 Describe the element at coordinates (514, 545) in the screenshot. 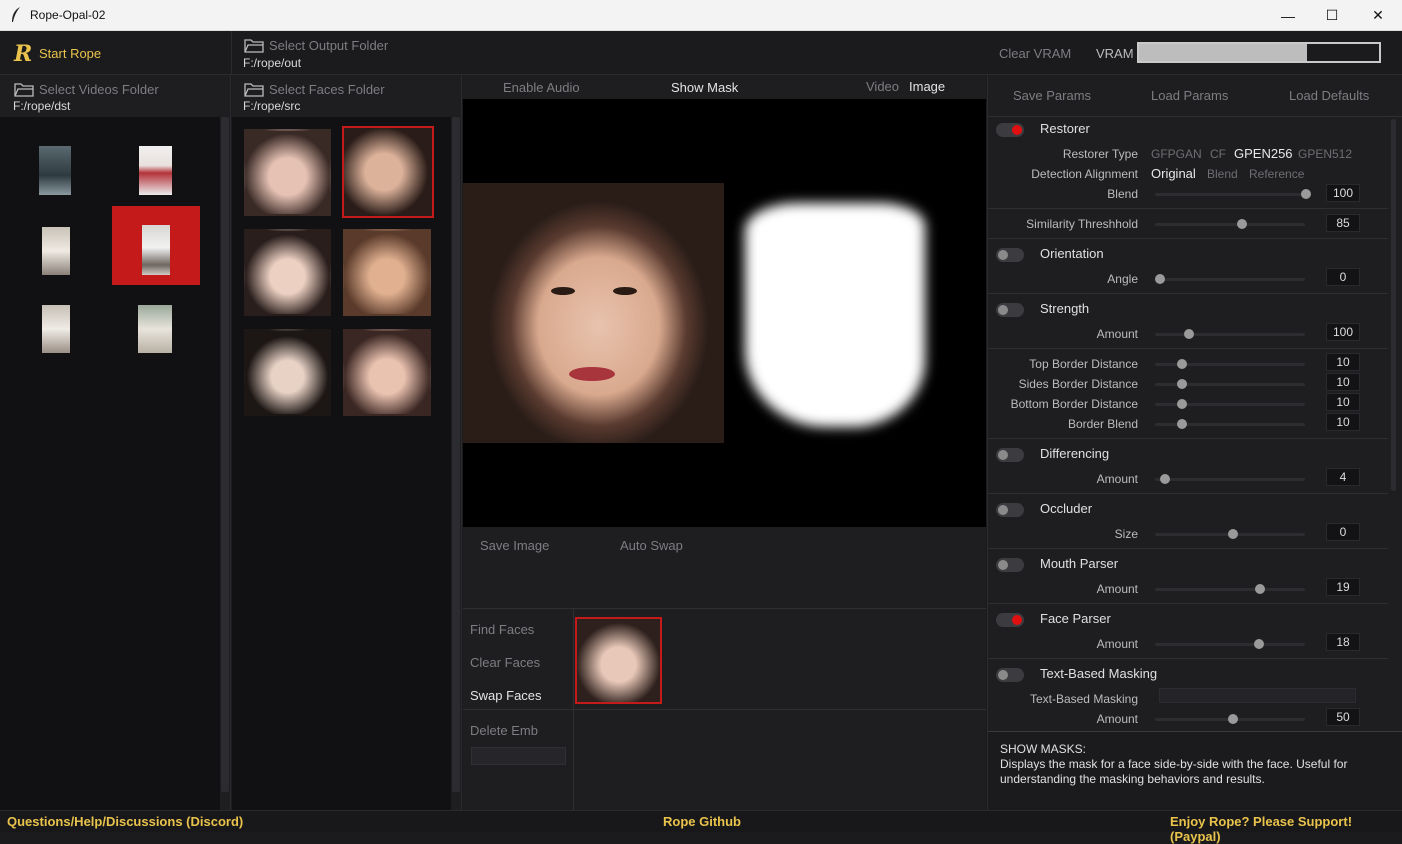

I see `save-image-button: Save Image` at that location.